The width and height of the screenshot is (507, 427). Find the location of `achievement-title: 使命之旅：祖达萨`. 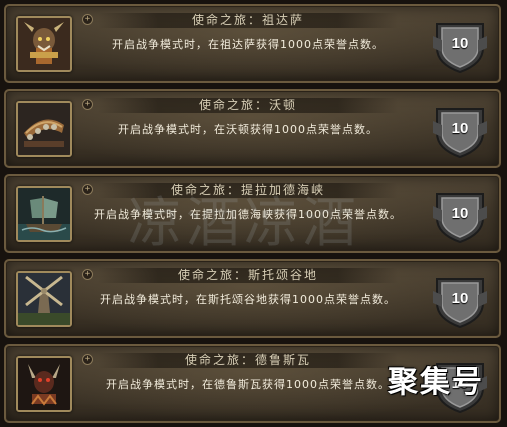

achievement-title: 使命之旅：祖达萨 is located at coordinates (247, 20).